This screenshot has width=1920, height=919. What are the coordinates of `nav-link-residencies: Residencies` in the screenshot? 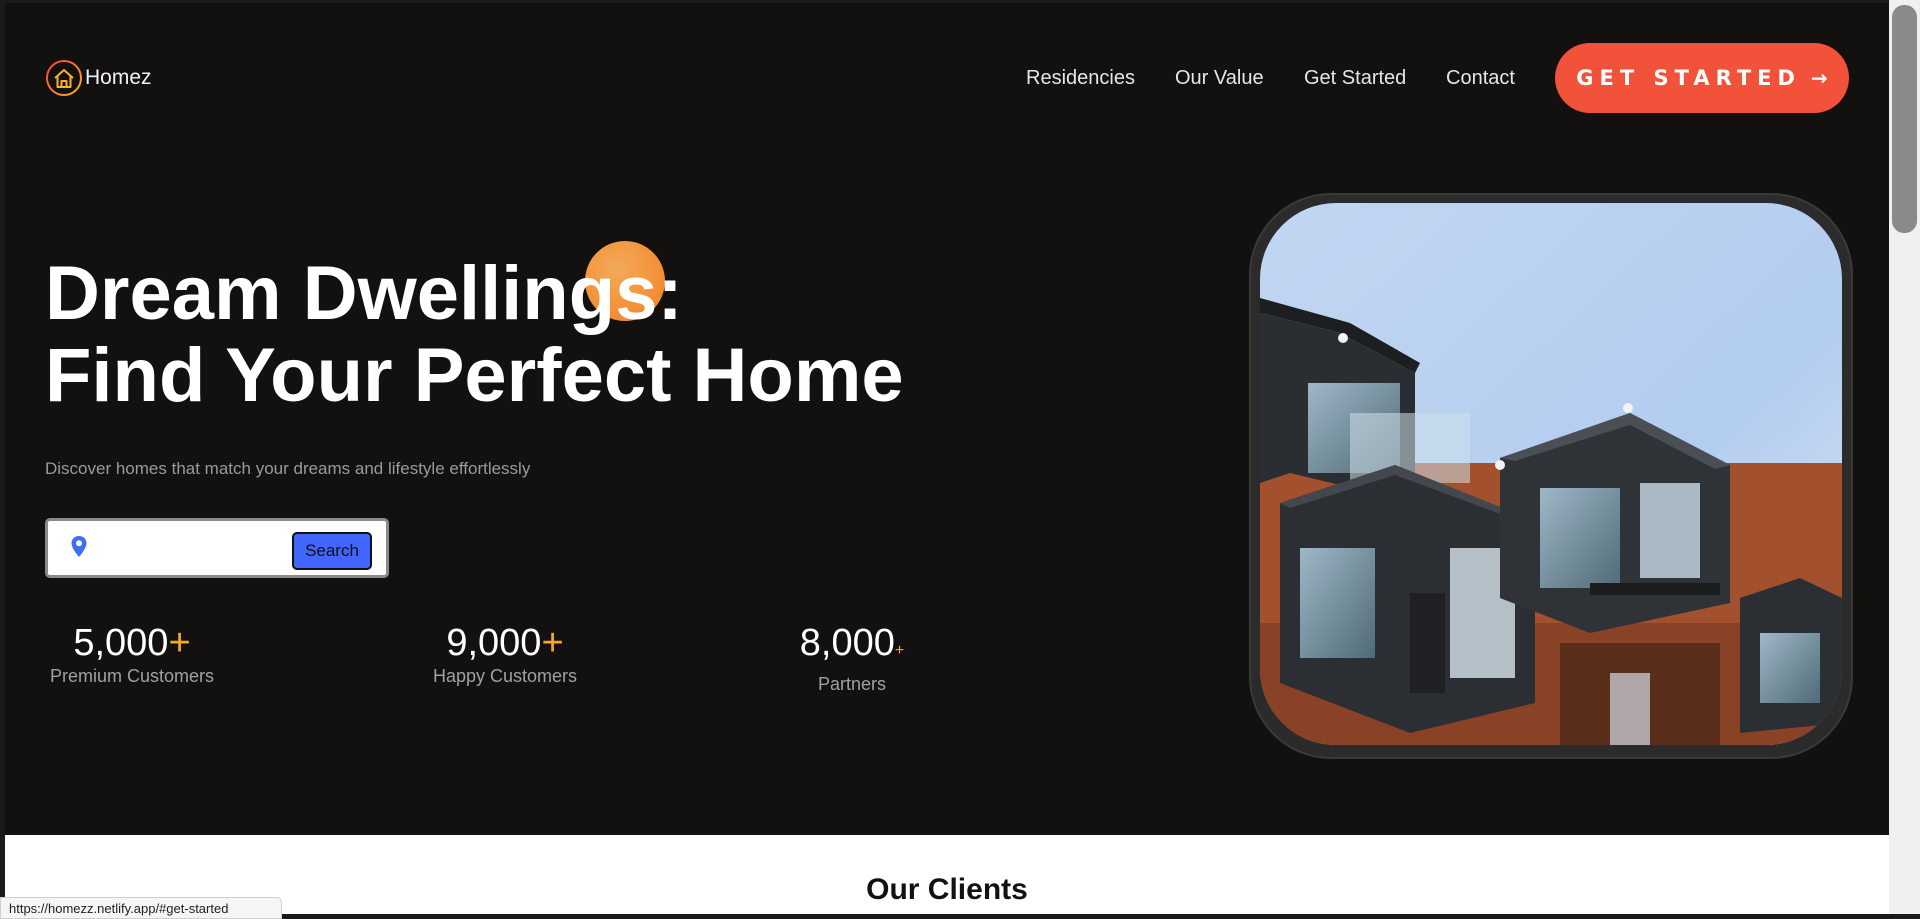 It's located at (1080, 78).